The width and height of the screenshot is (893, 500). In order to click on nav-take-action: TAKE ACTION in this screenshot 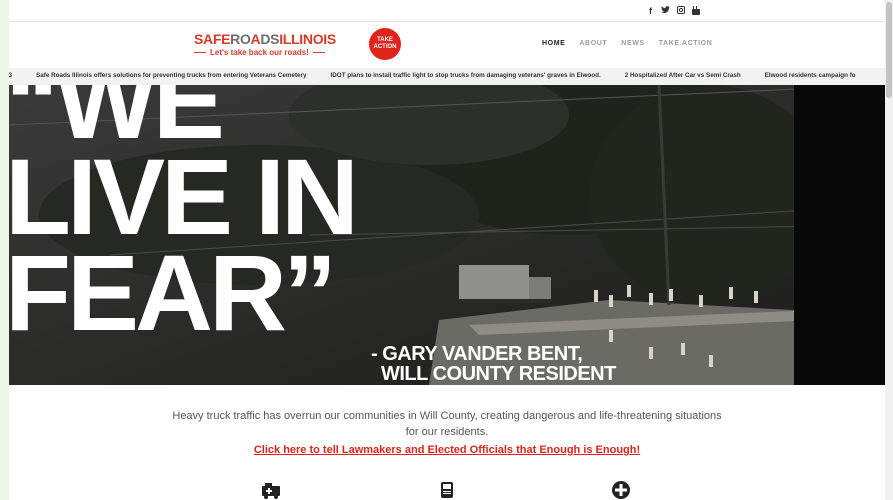, I will do `click(686, 43)`.